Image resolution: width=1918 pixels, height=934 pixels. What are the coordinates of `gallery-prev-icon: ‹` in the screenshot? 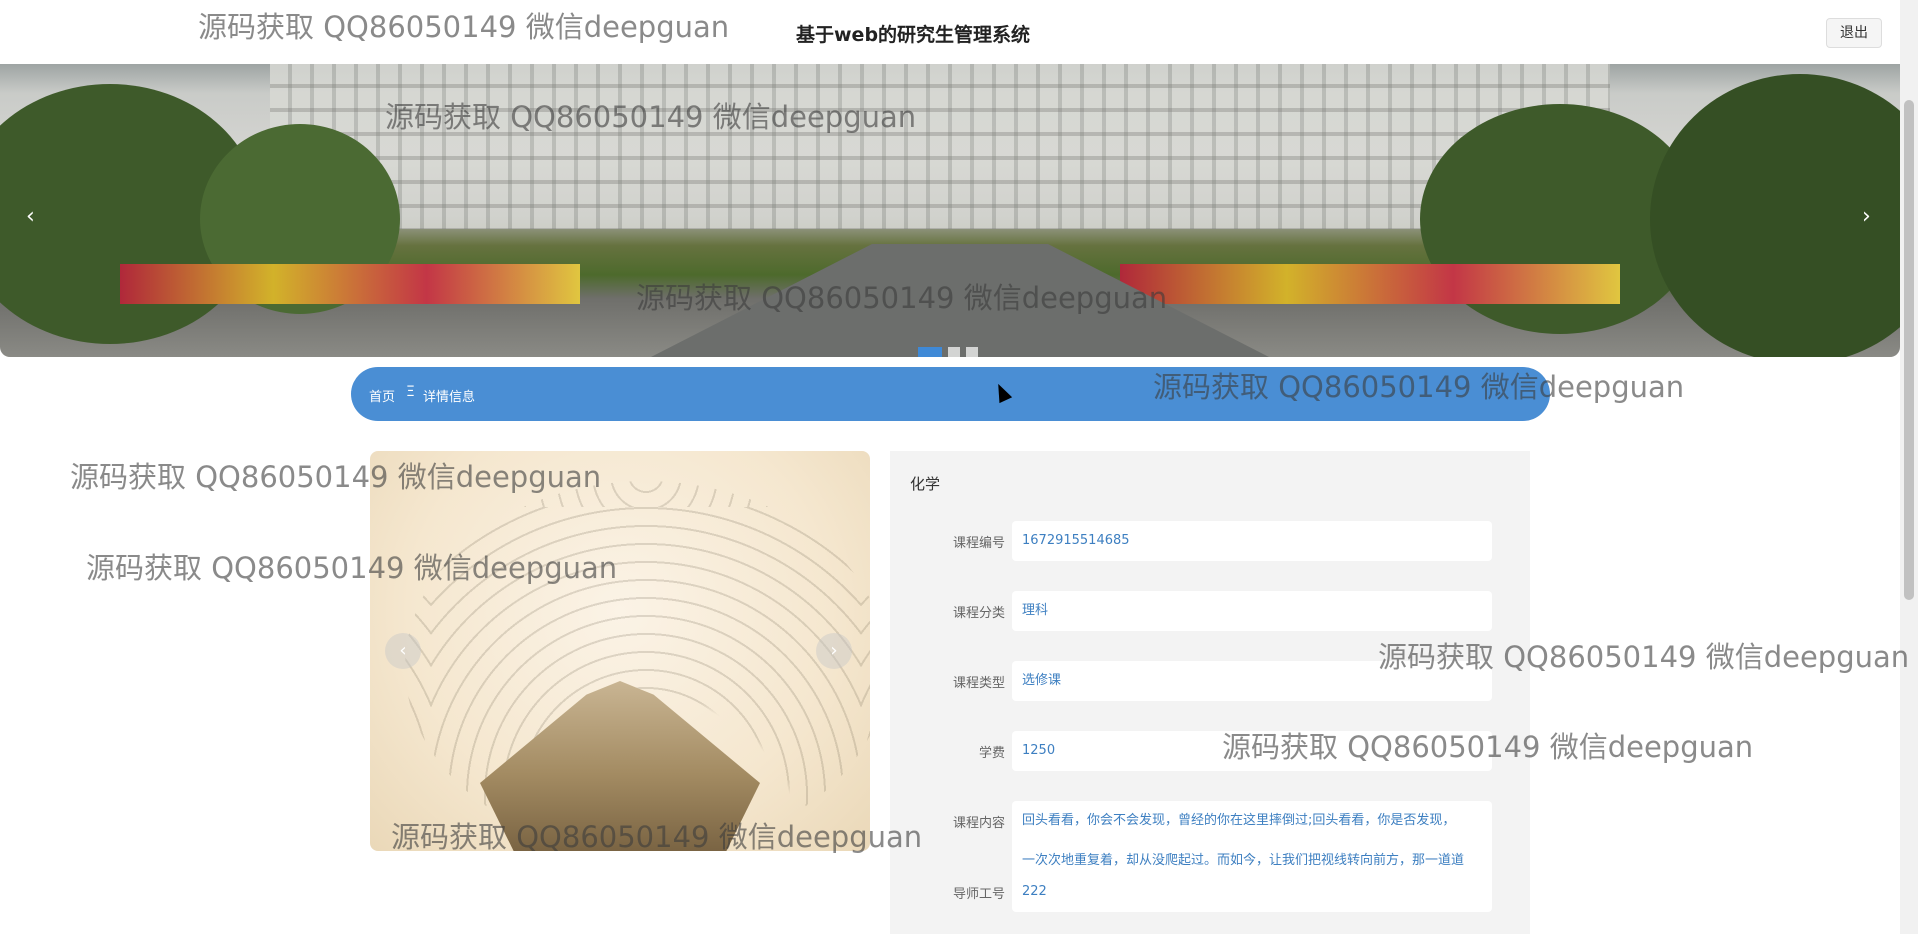 It's located at (403, 651).